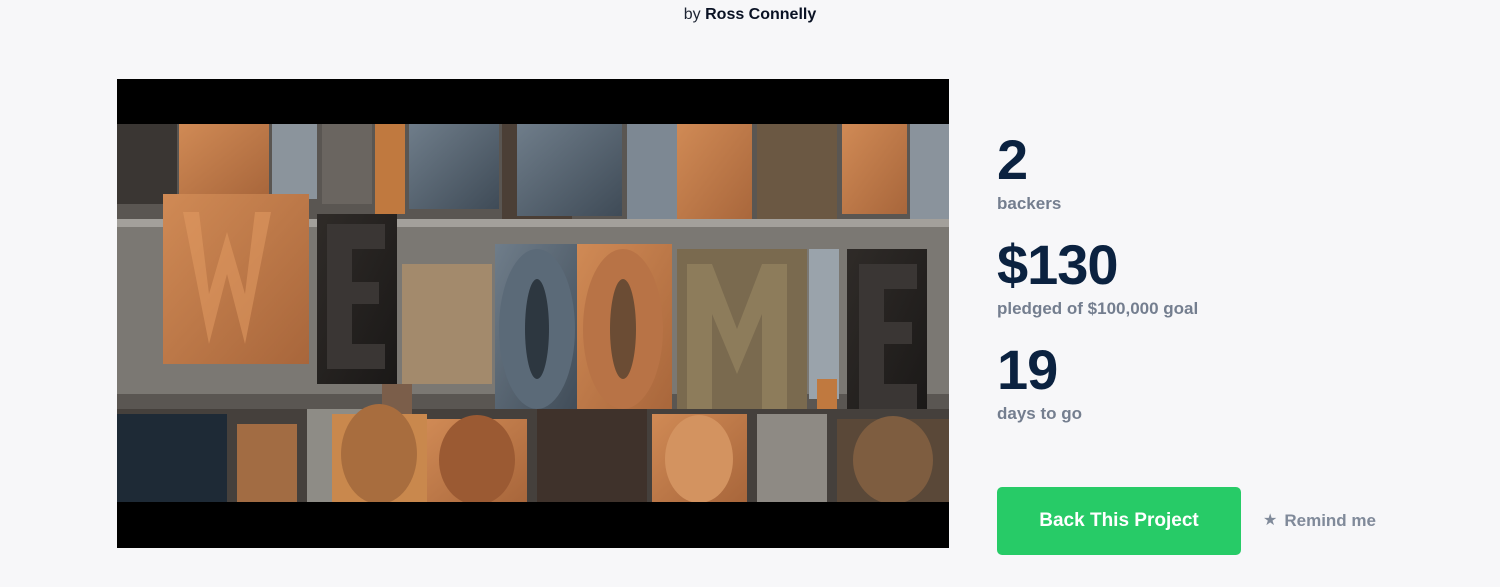  I want to click on pledged-stat: $130 pledged of $100,000 goal, so click(1097, 277).